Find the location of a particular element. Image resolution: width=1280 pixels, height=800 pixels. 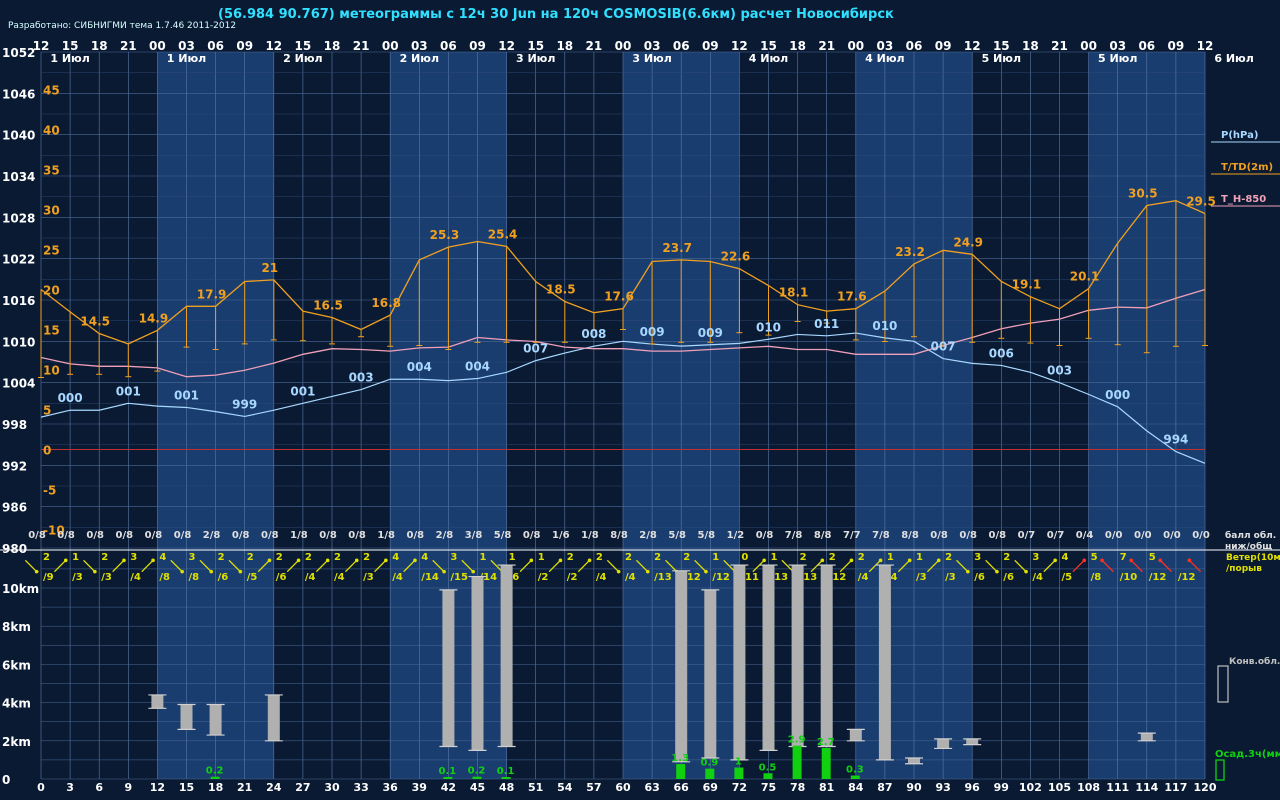

cloud-fraction-value: 2/8 is located at coordinates (445, 535).